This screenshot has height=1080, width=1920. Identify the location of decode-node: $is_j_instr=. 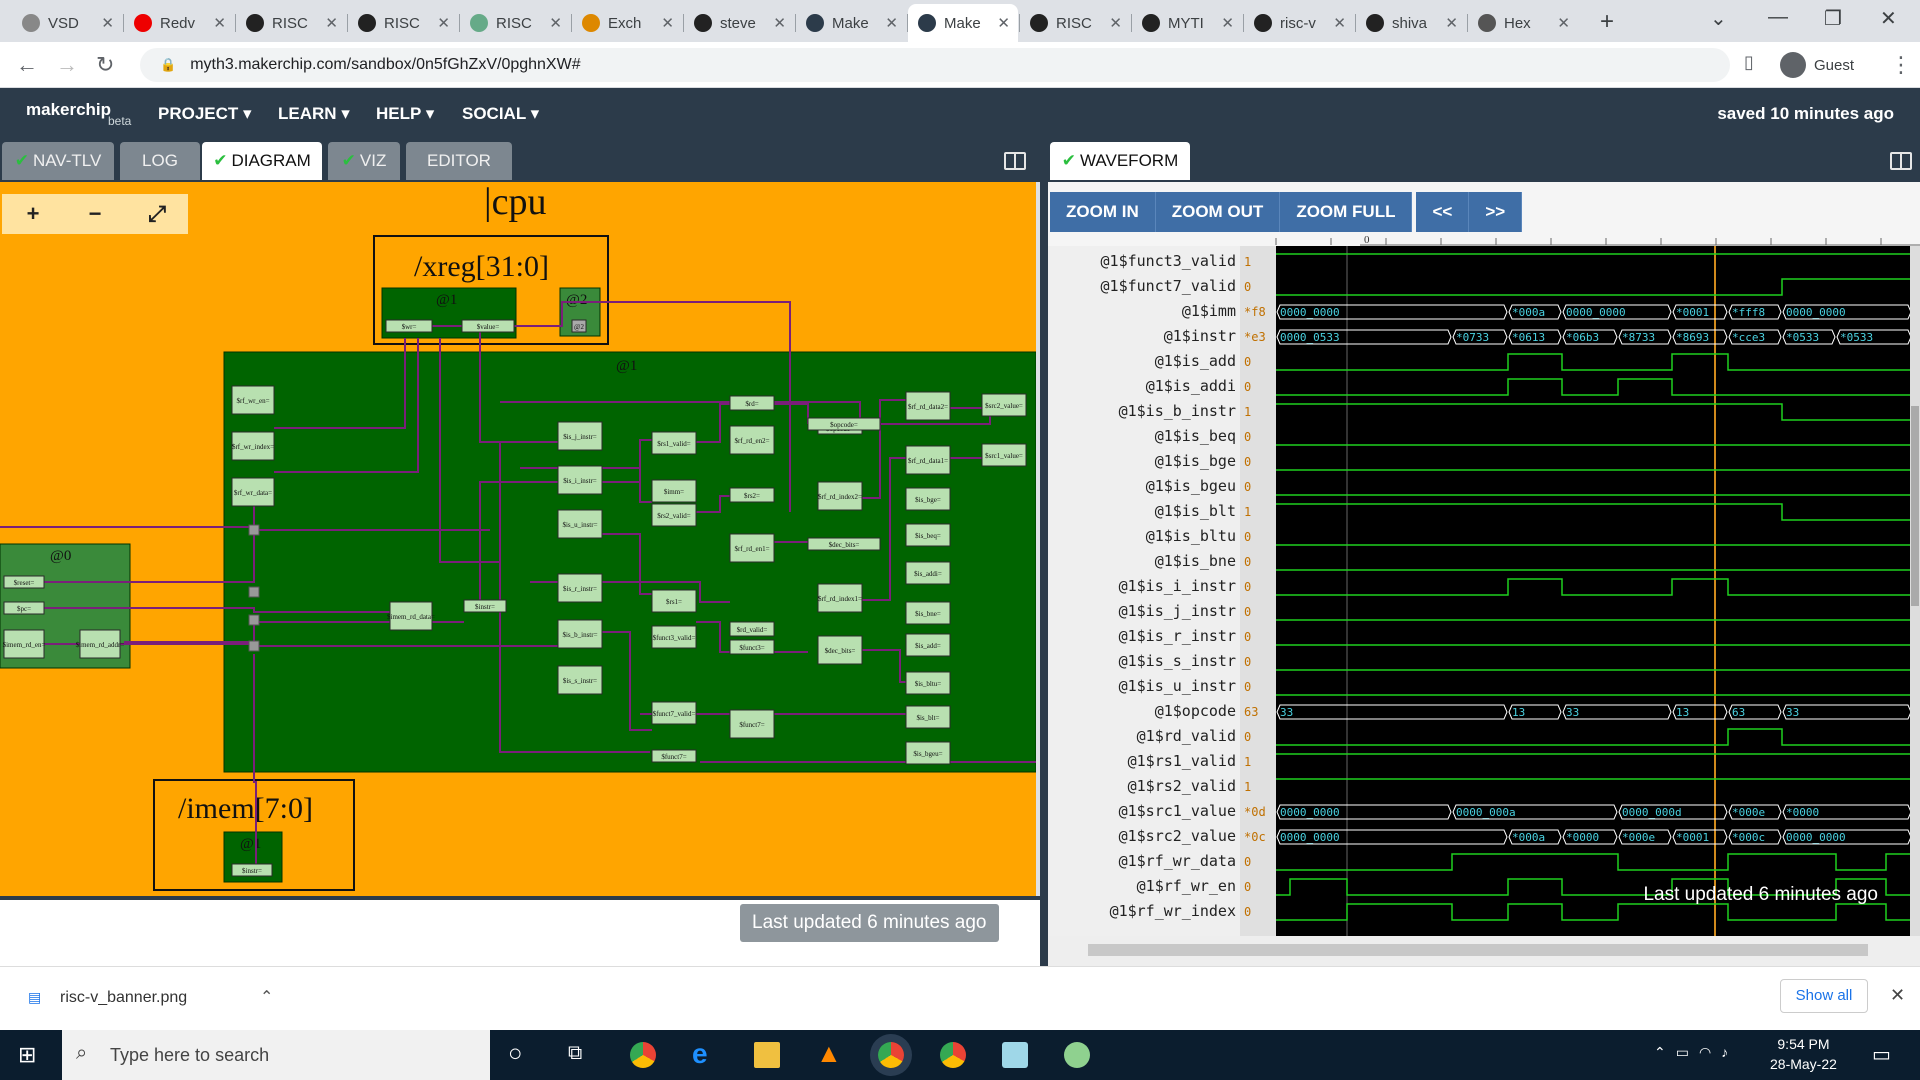
(580, 436).